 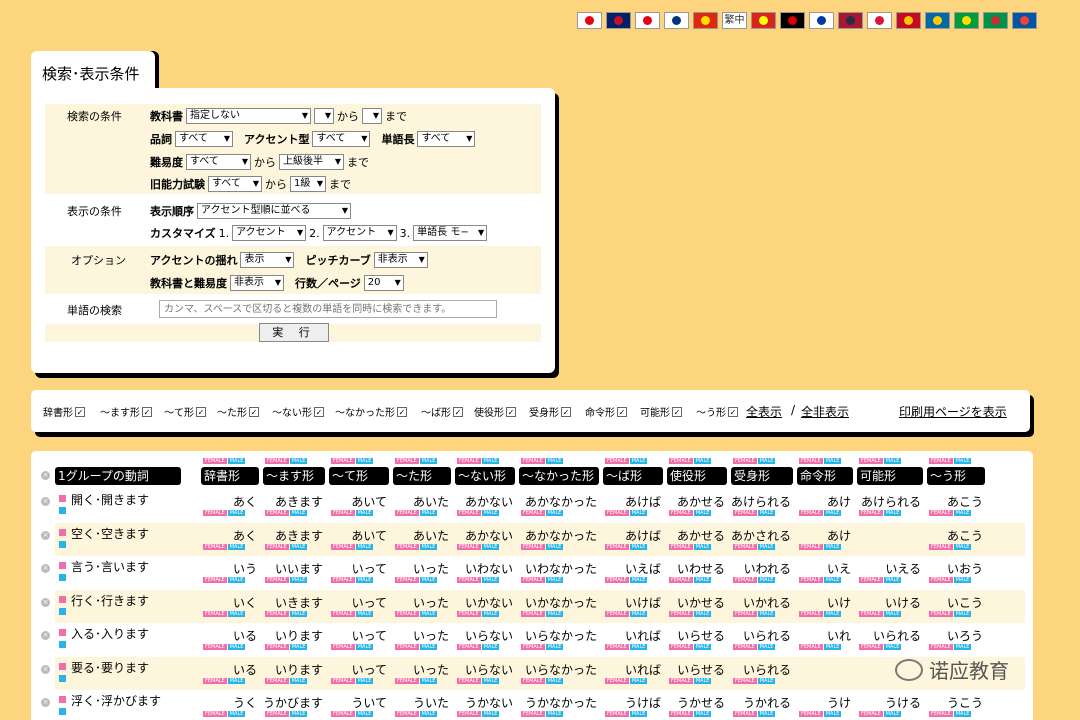 I want to click on print-page-link: 印刷用ページを表示, so click(x=953, y=411).